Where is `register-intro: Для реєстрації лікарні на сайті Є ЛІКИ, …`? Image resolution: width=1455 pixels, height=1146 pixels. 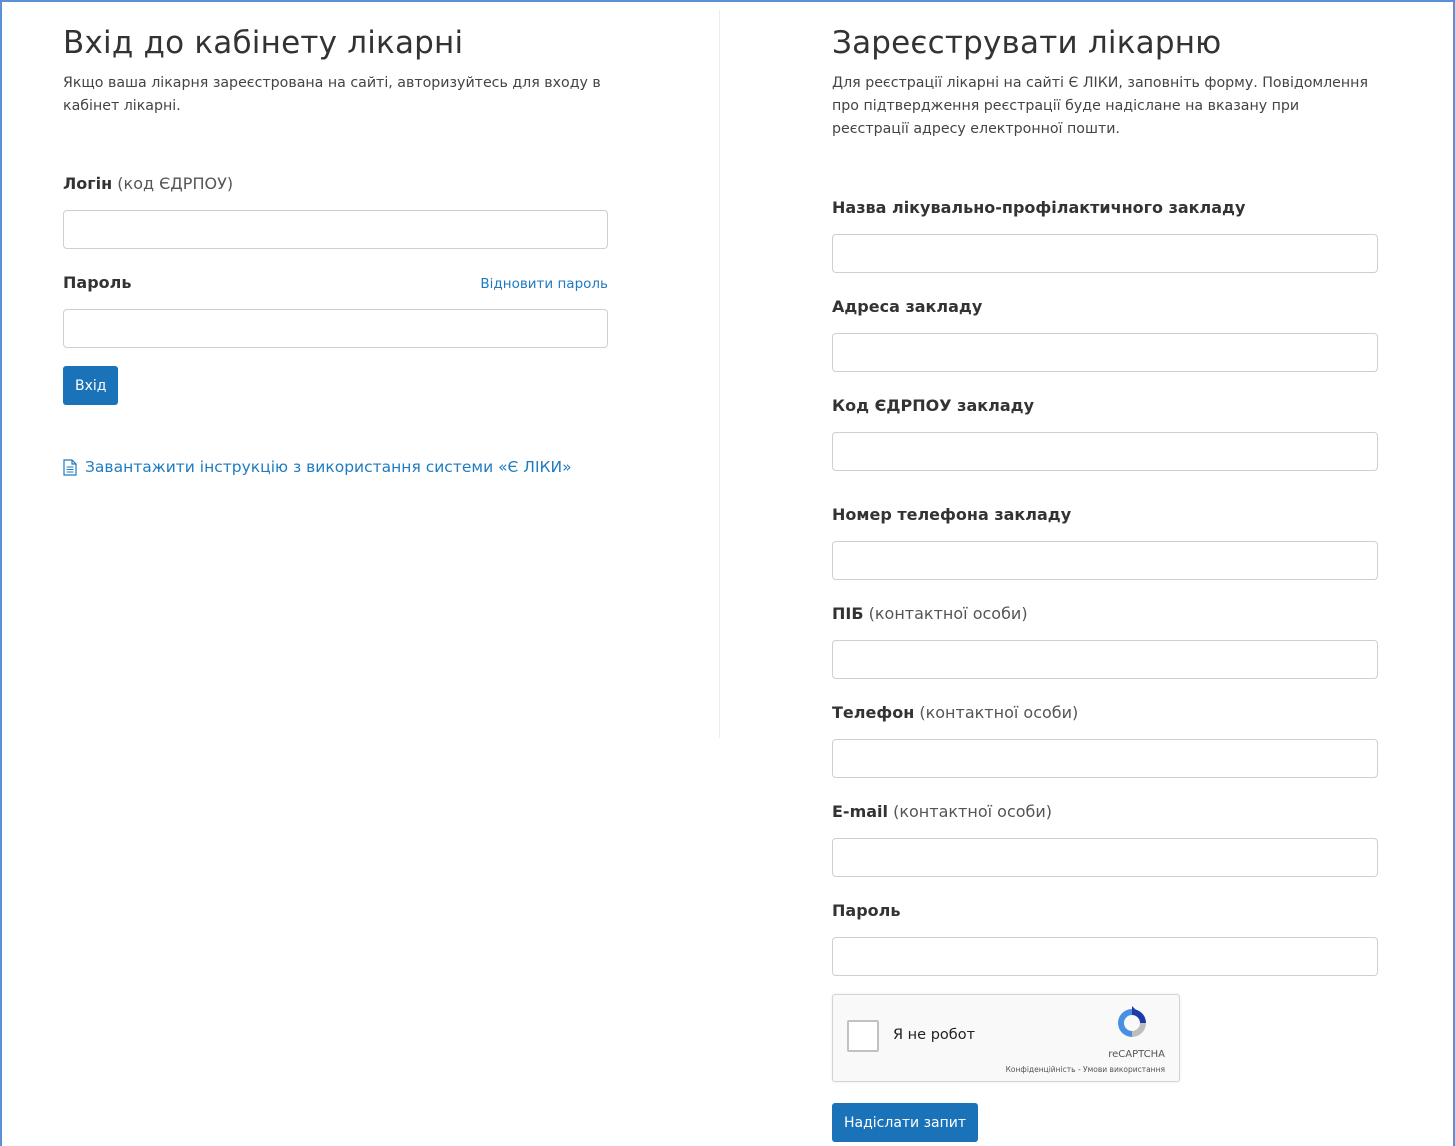 register-intro: Для реєстрації лікарні на сайті Є ЛІКИ, … is located at coordinates (1100, 106).